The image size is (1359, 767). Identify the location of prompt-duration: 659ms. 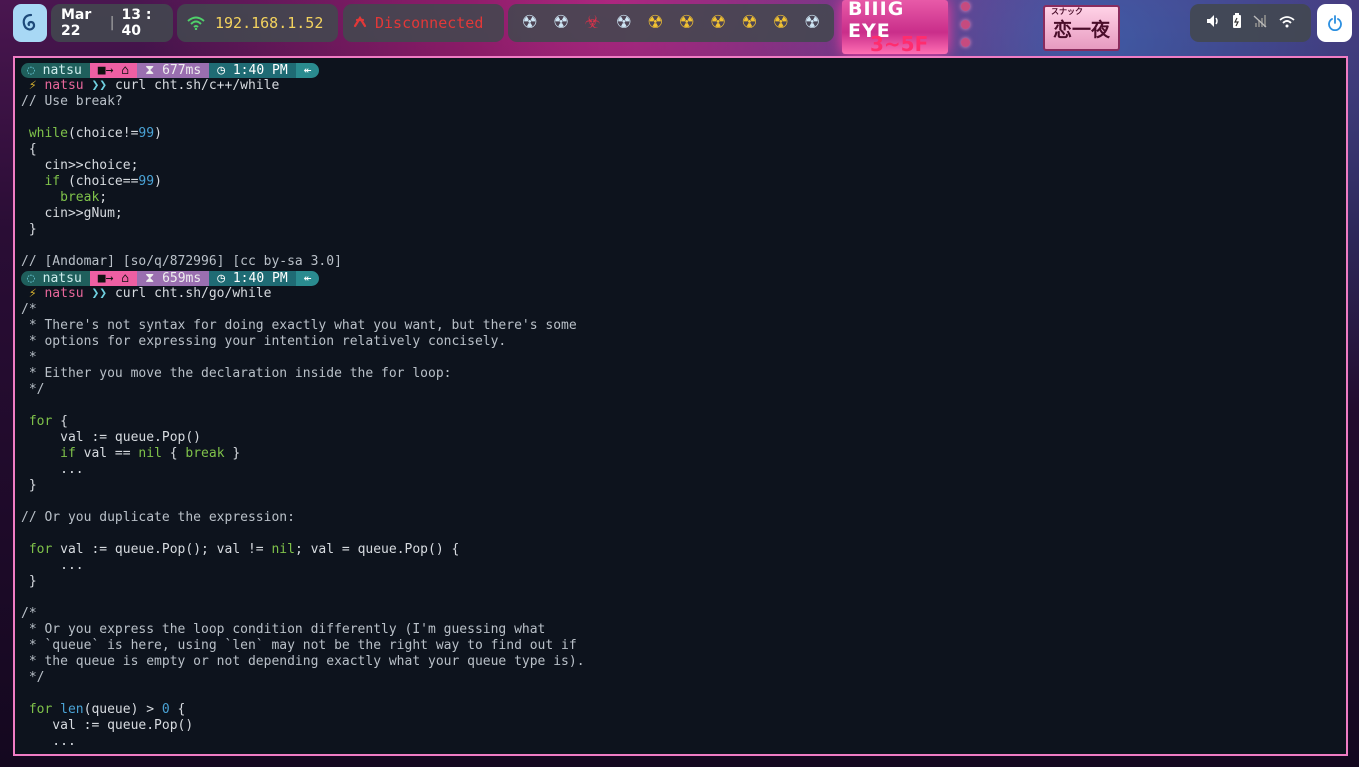
(182, 278).